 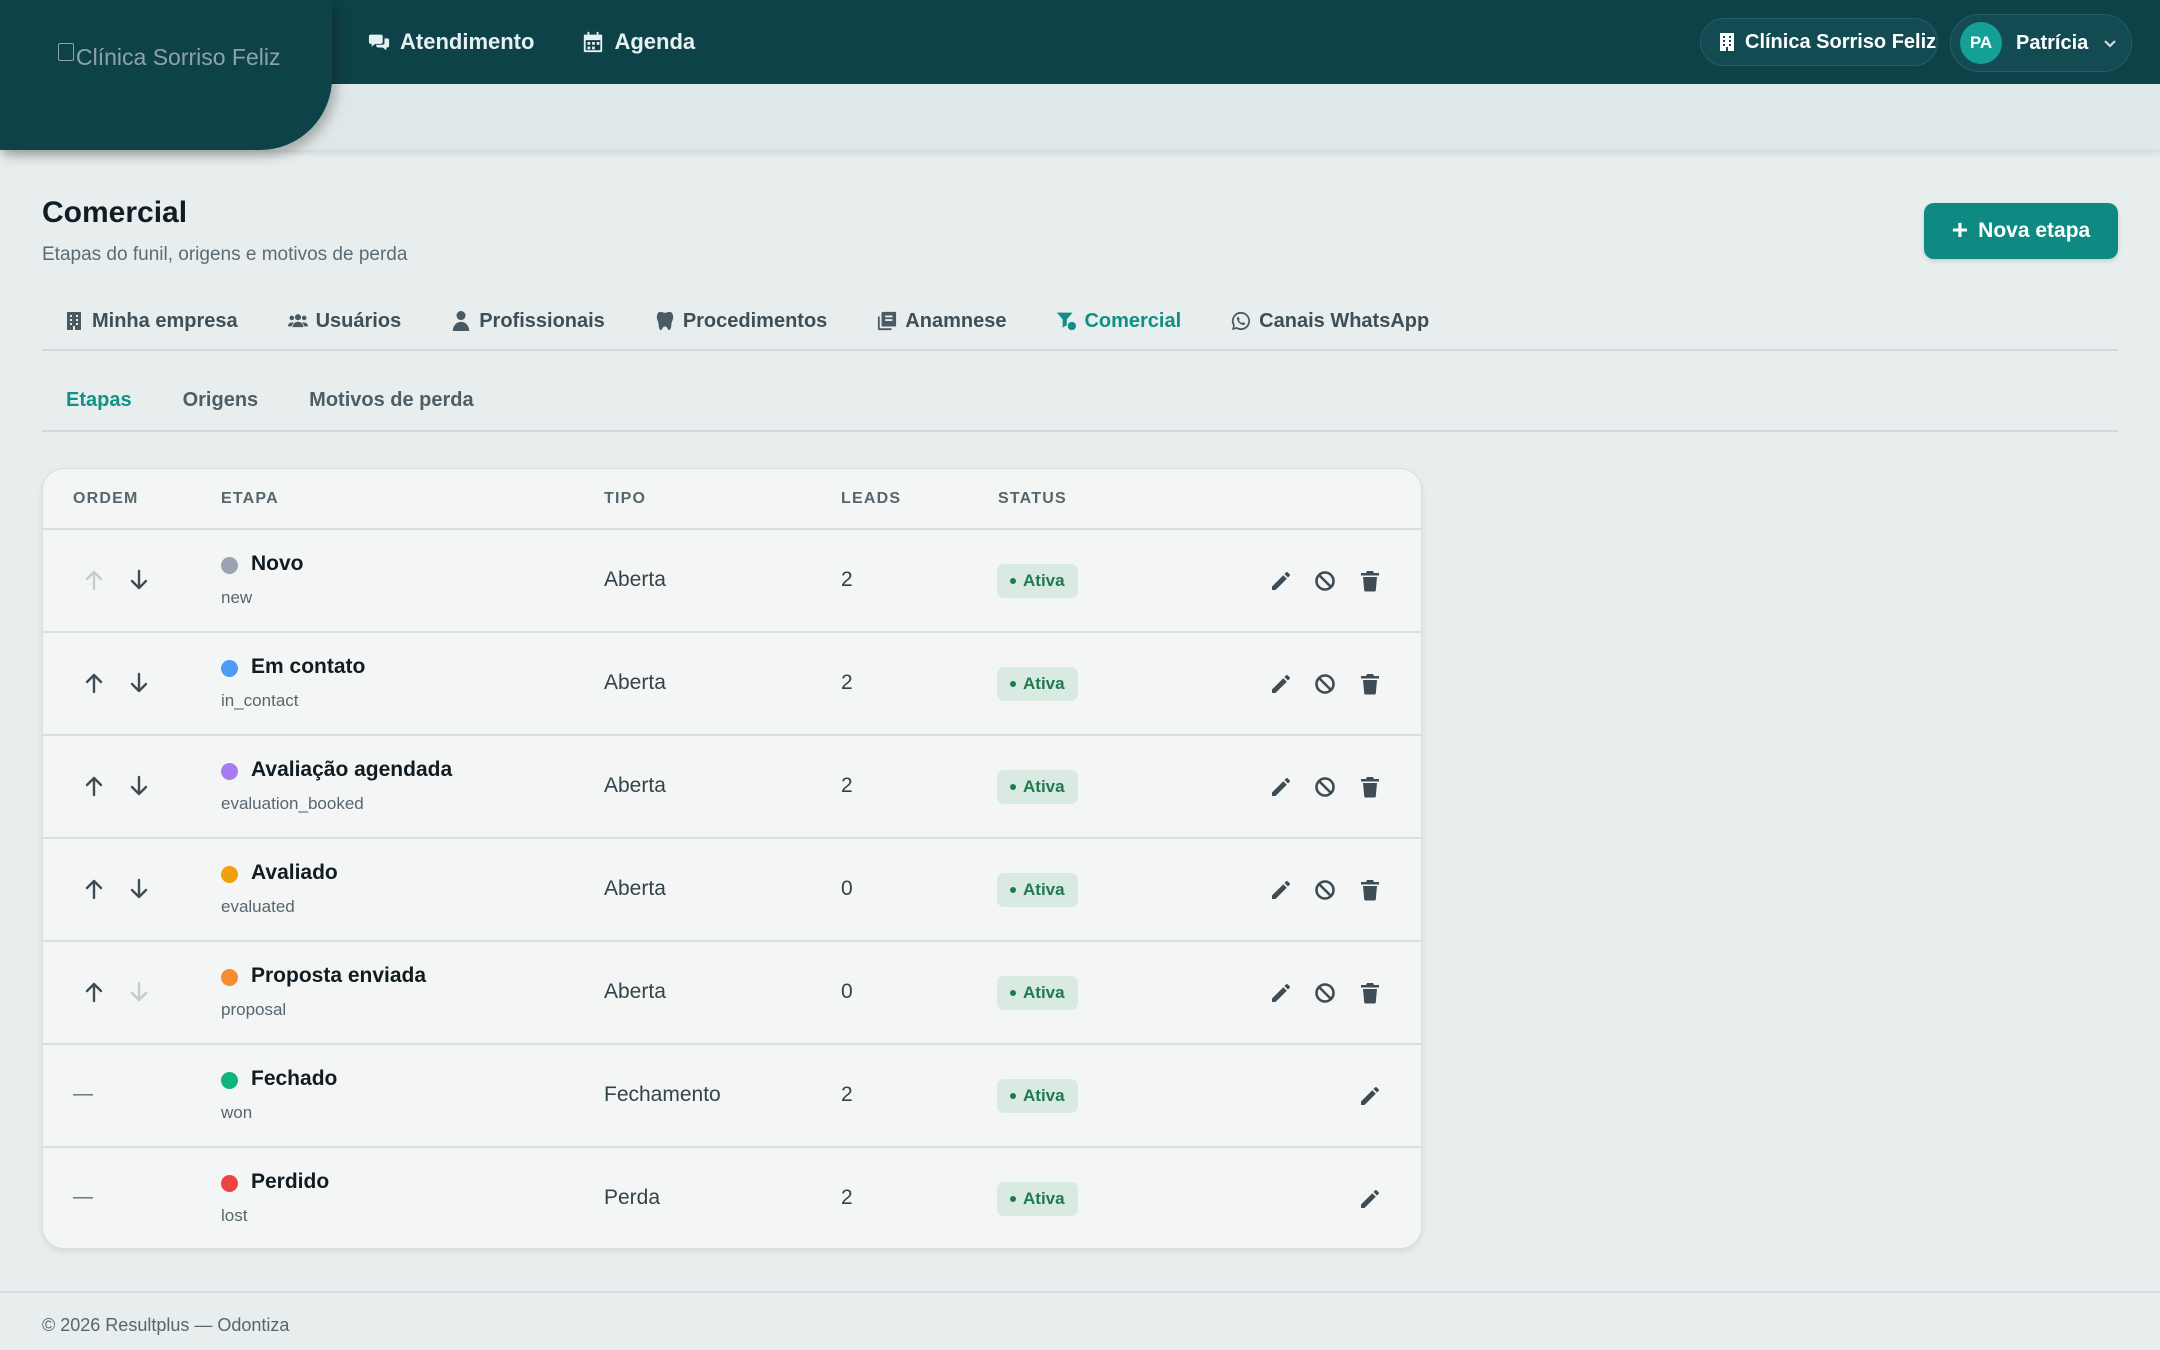 What do you see at coordinates (297, 321) in the screenshot?
I see `users-icon` at bounding box center [297, 321].